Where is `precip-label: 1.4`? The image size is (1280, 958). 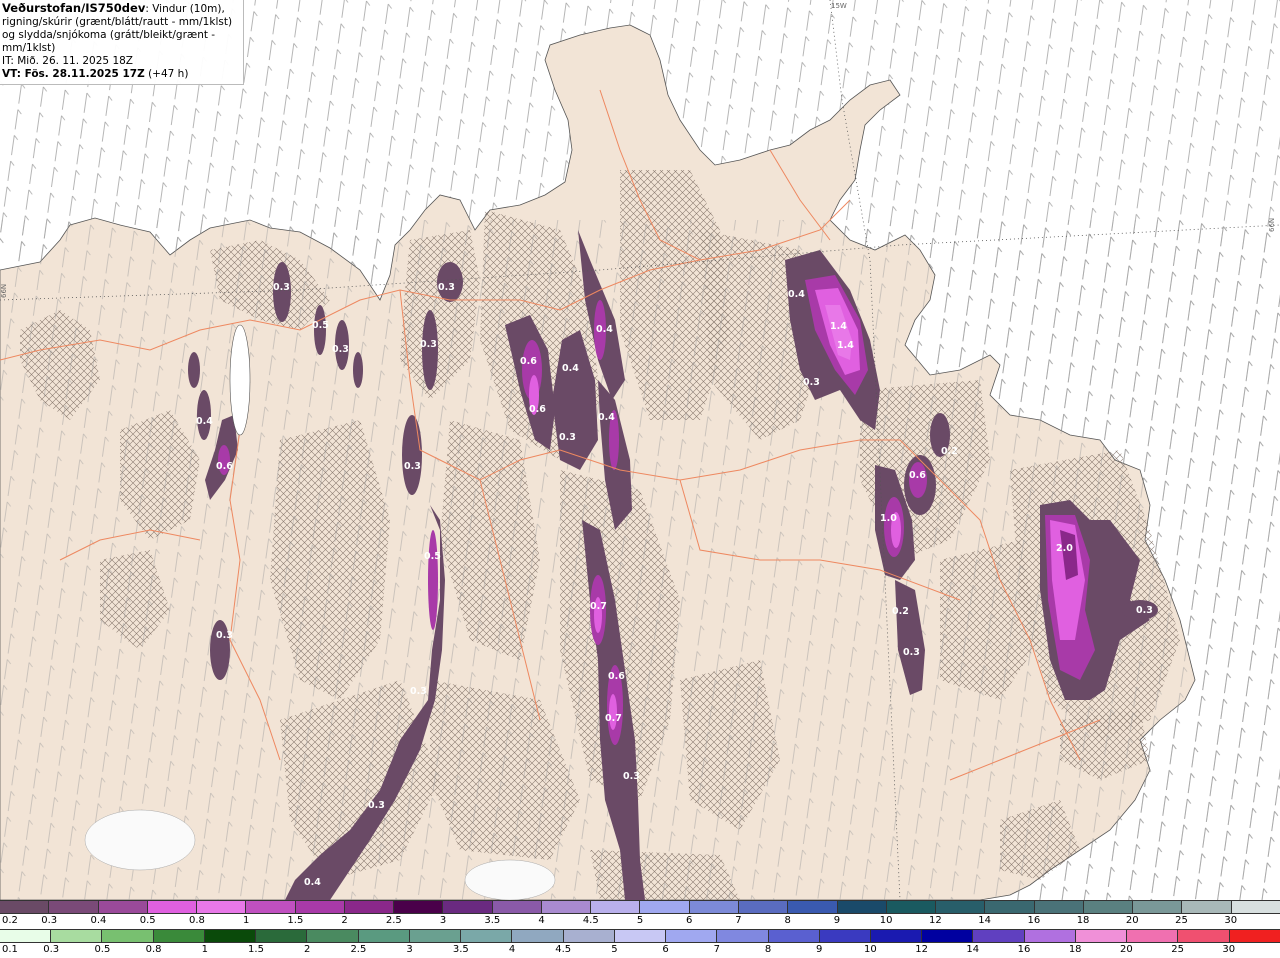
precip-label: 1.4 is located at coordinates (845, 345).